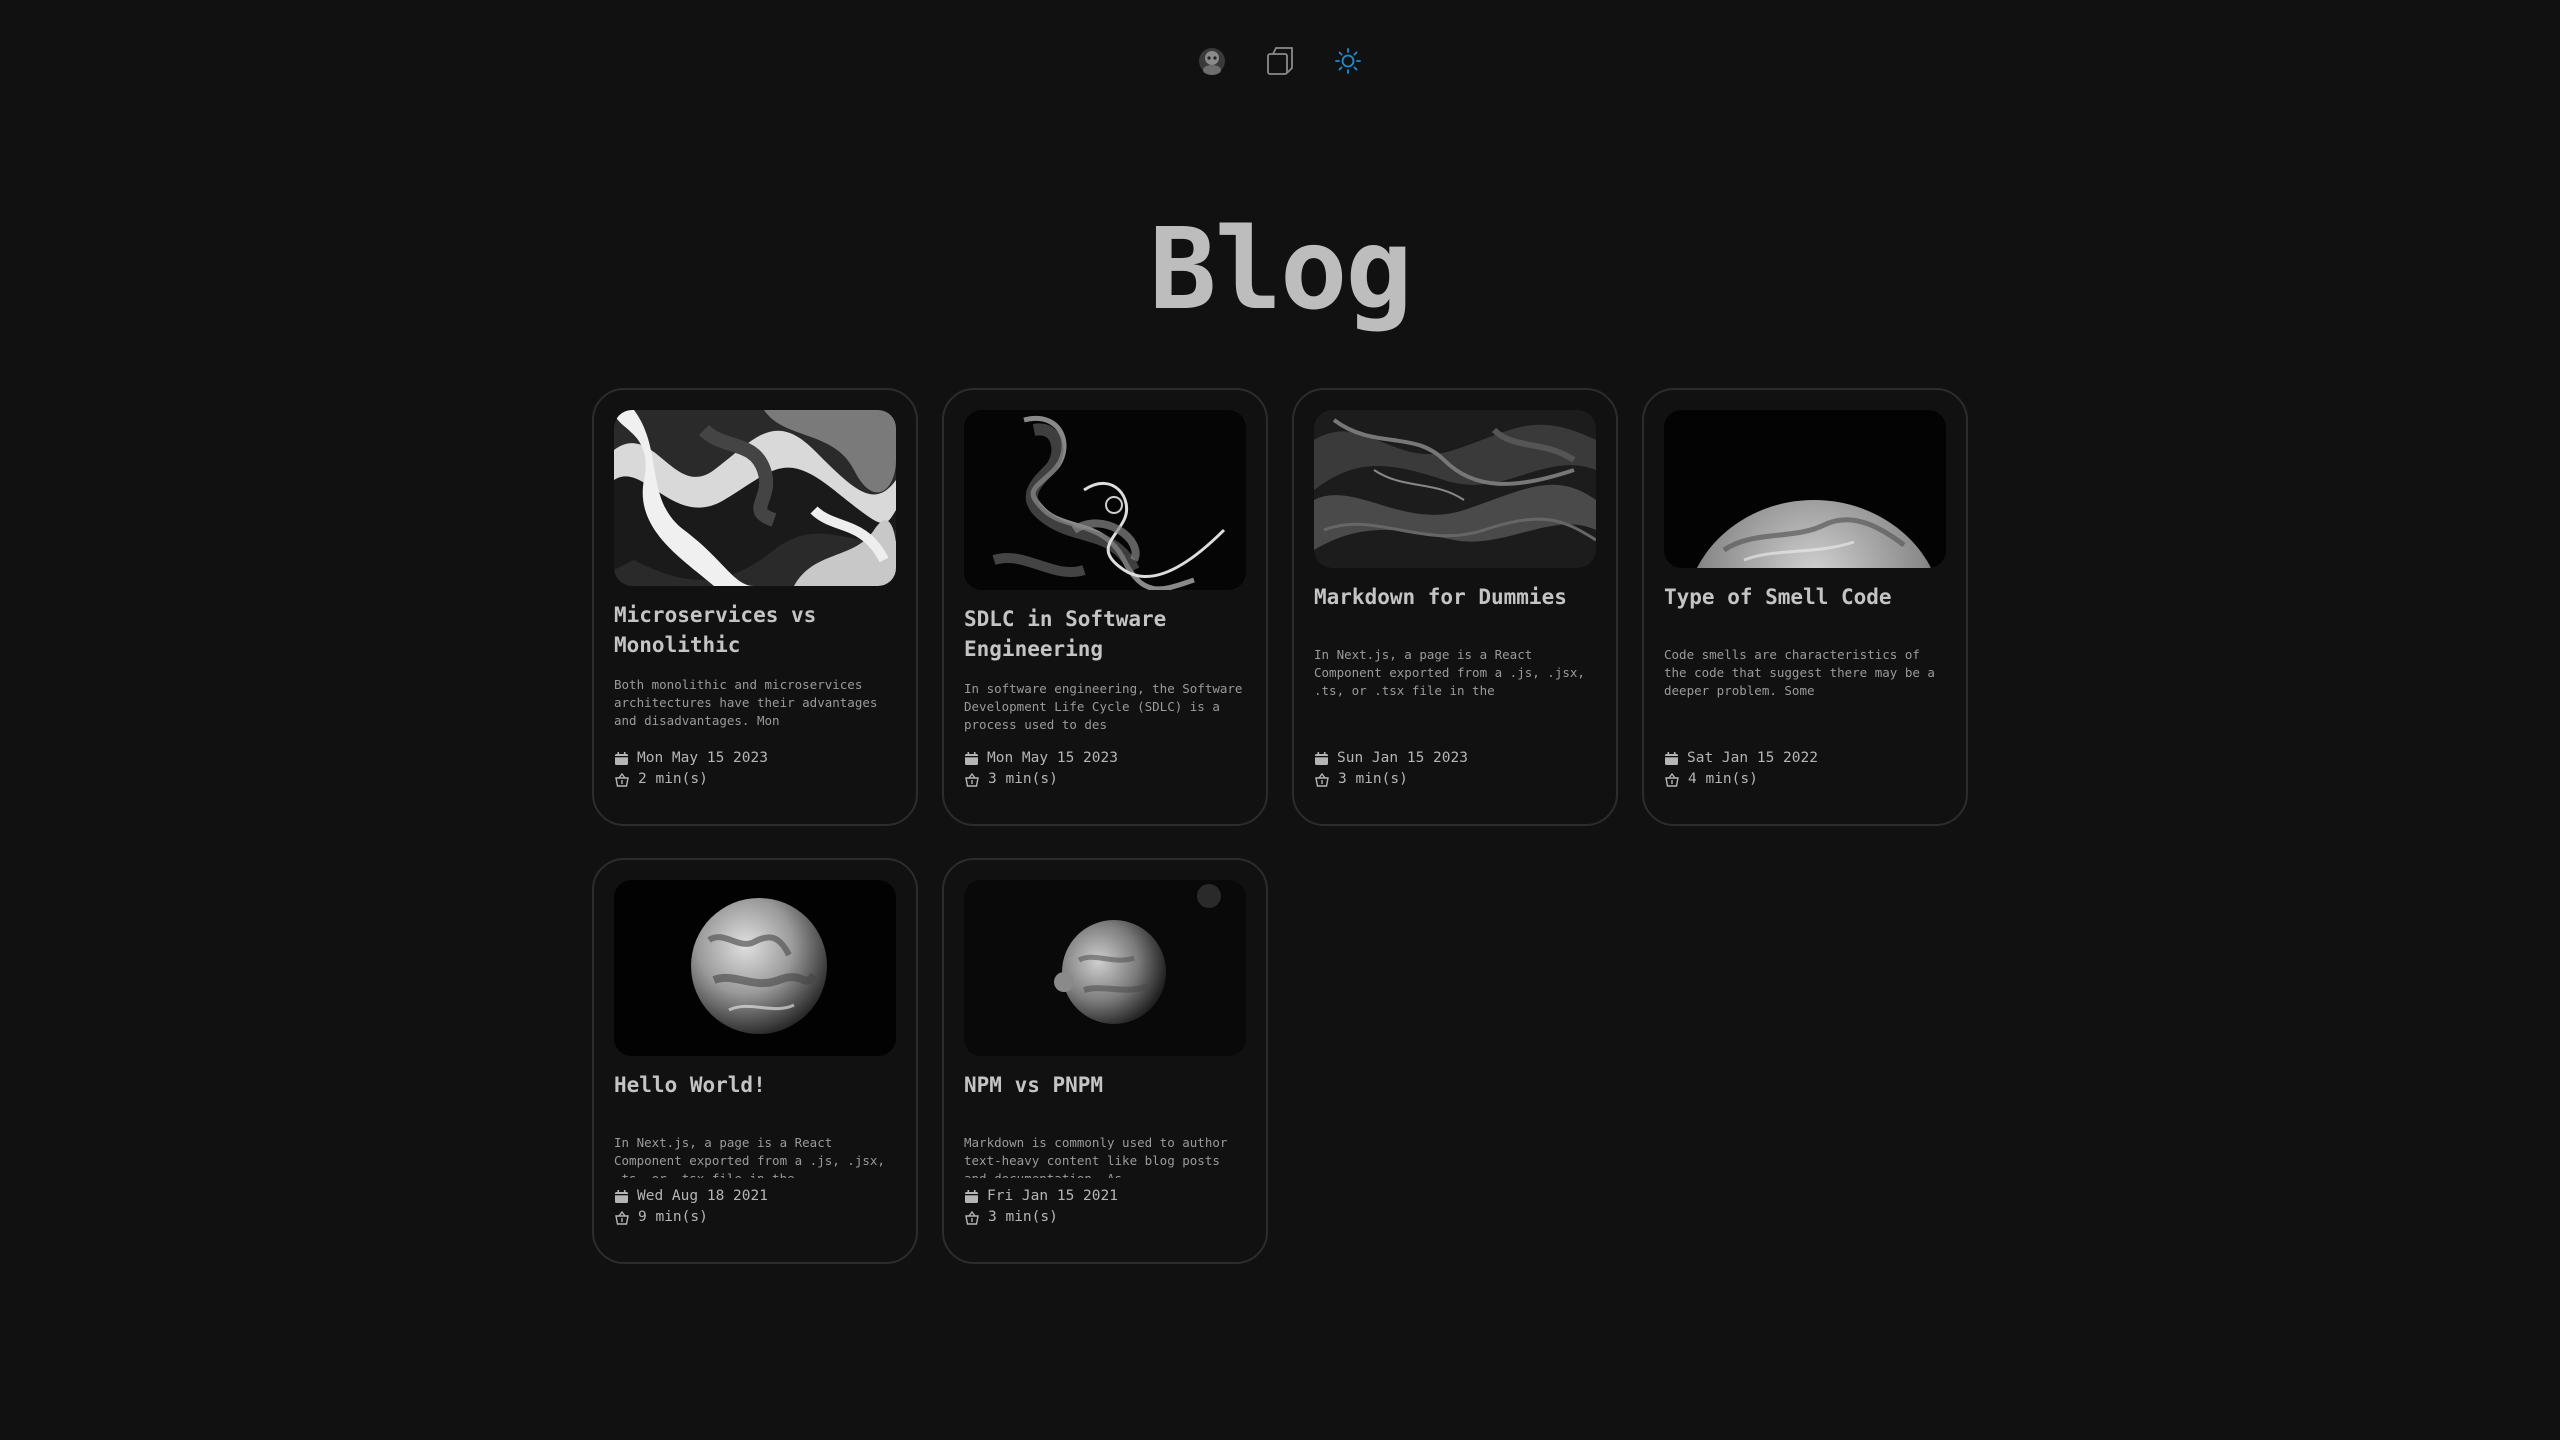 This screenshot has width=2560, height=1440. I want to click on copy-icon, so click(1280, 61).